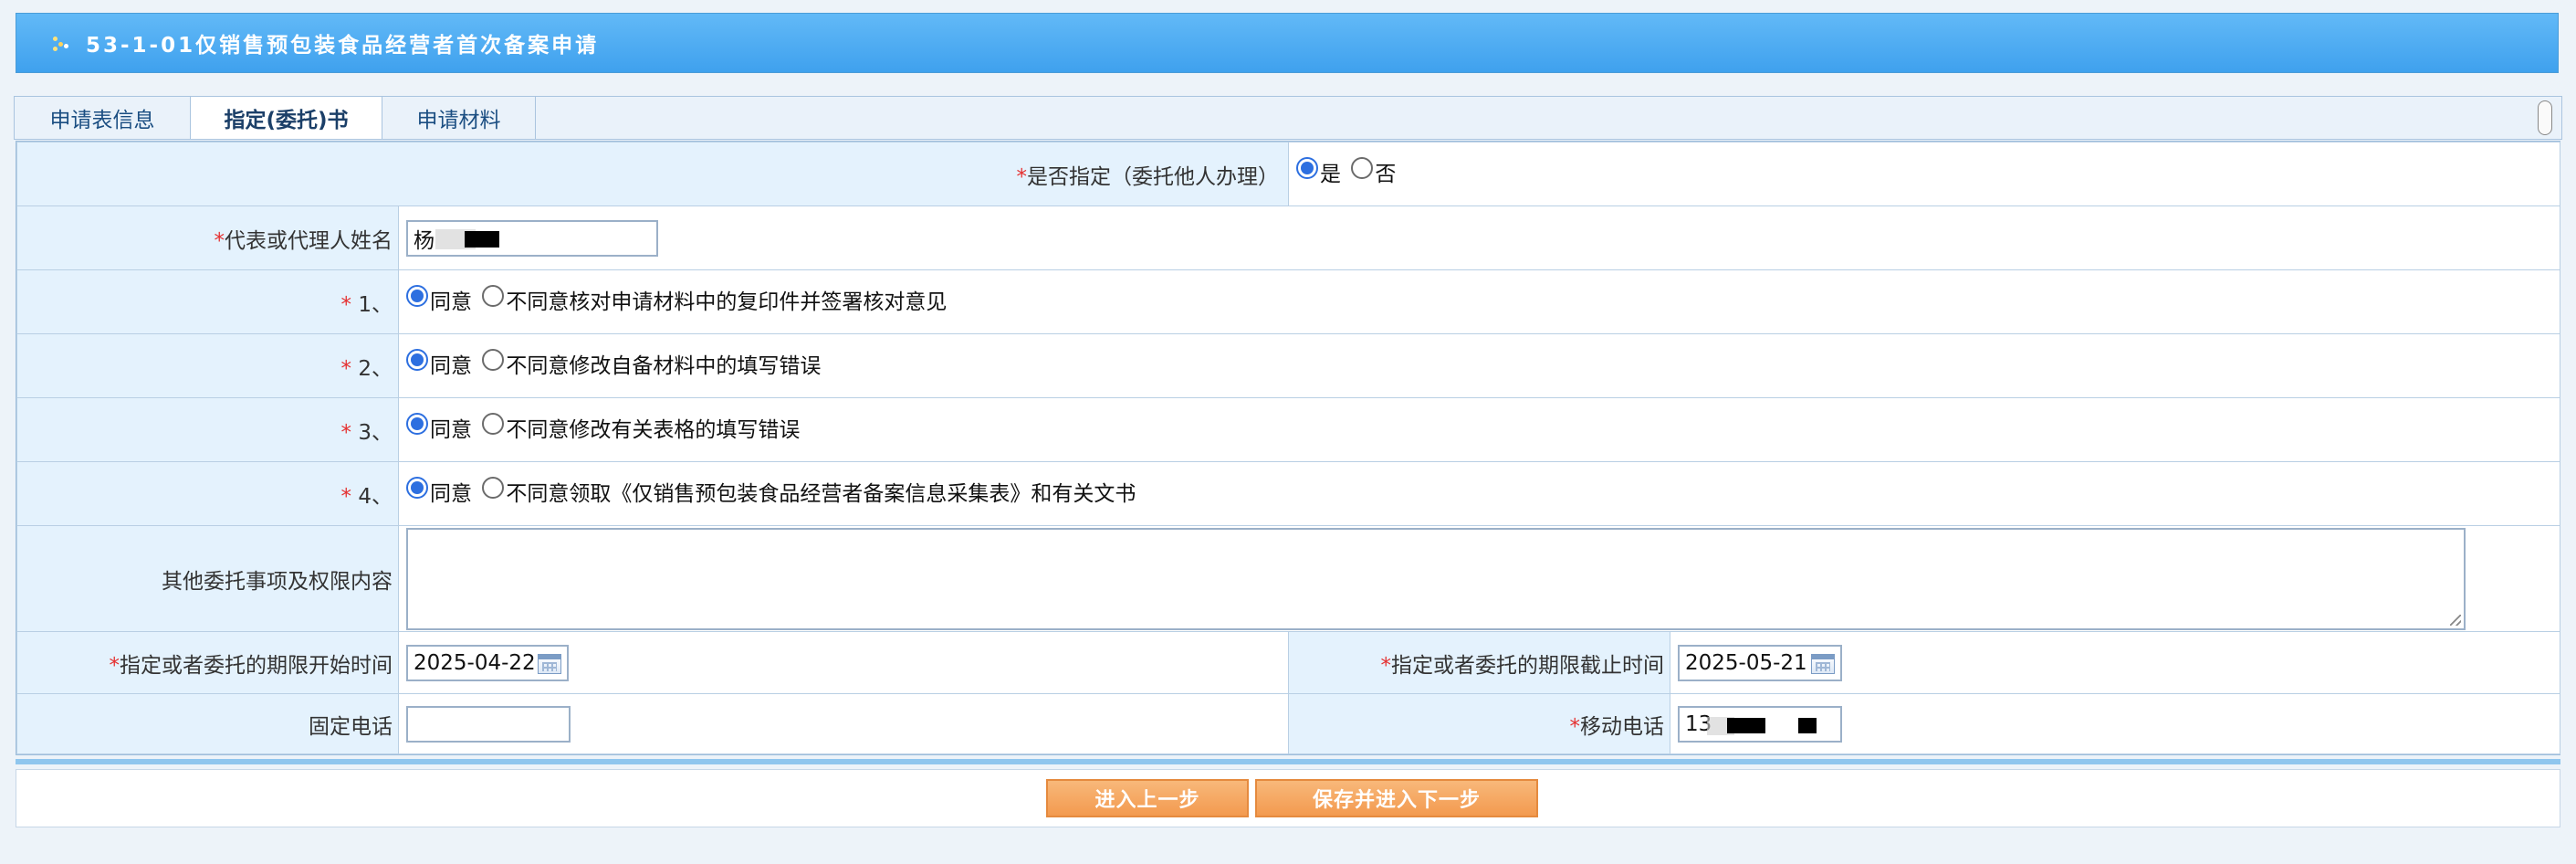  Describe the element at coordinates (286, 118) in the screenshot. I see `tab-designation-letter: 指定(委托)书` at that location.